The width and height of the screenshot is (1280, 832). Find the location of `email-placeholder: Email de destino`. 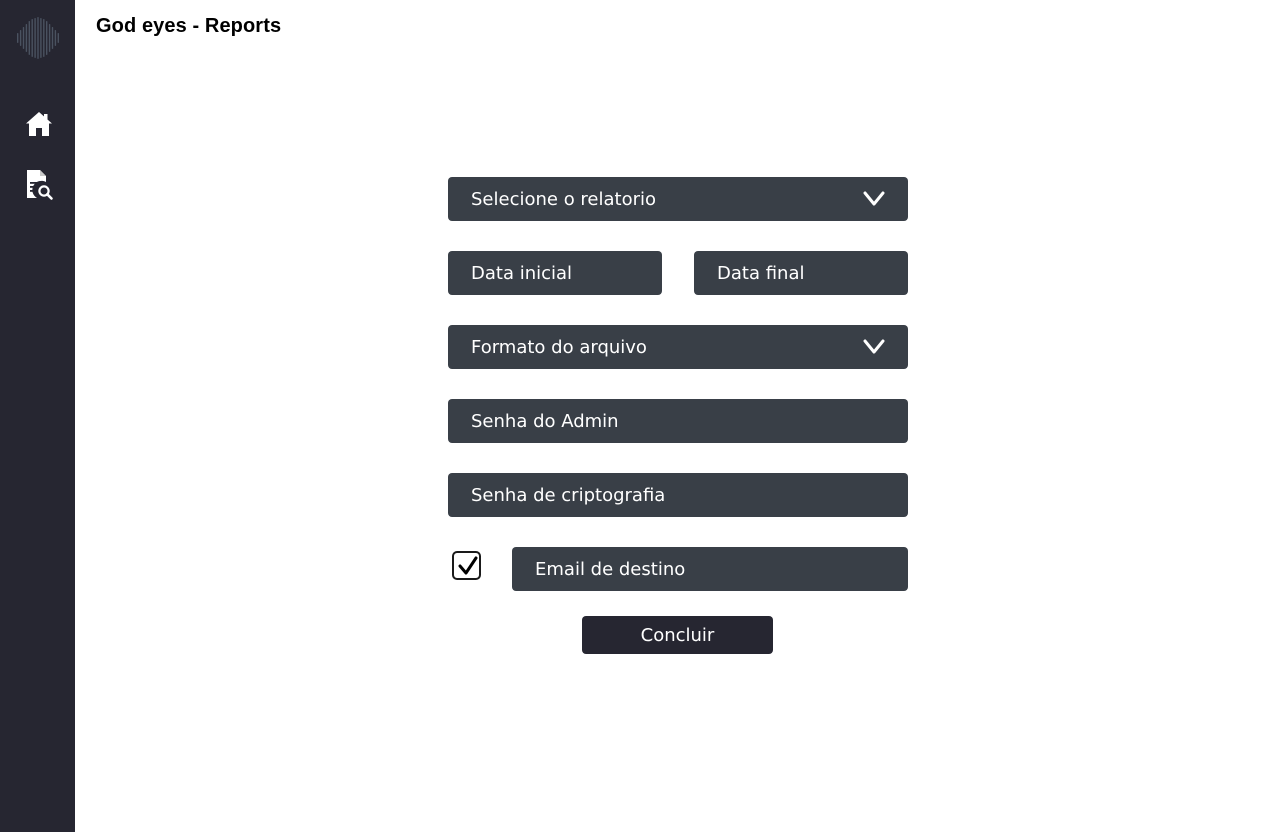

email-placeholder: Email de destino is located at coordinates (610, 569).